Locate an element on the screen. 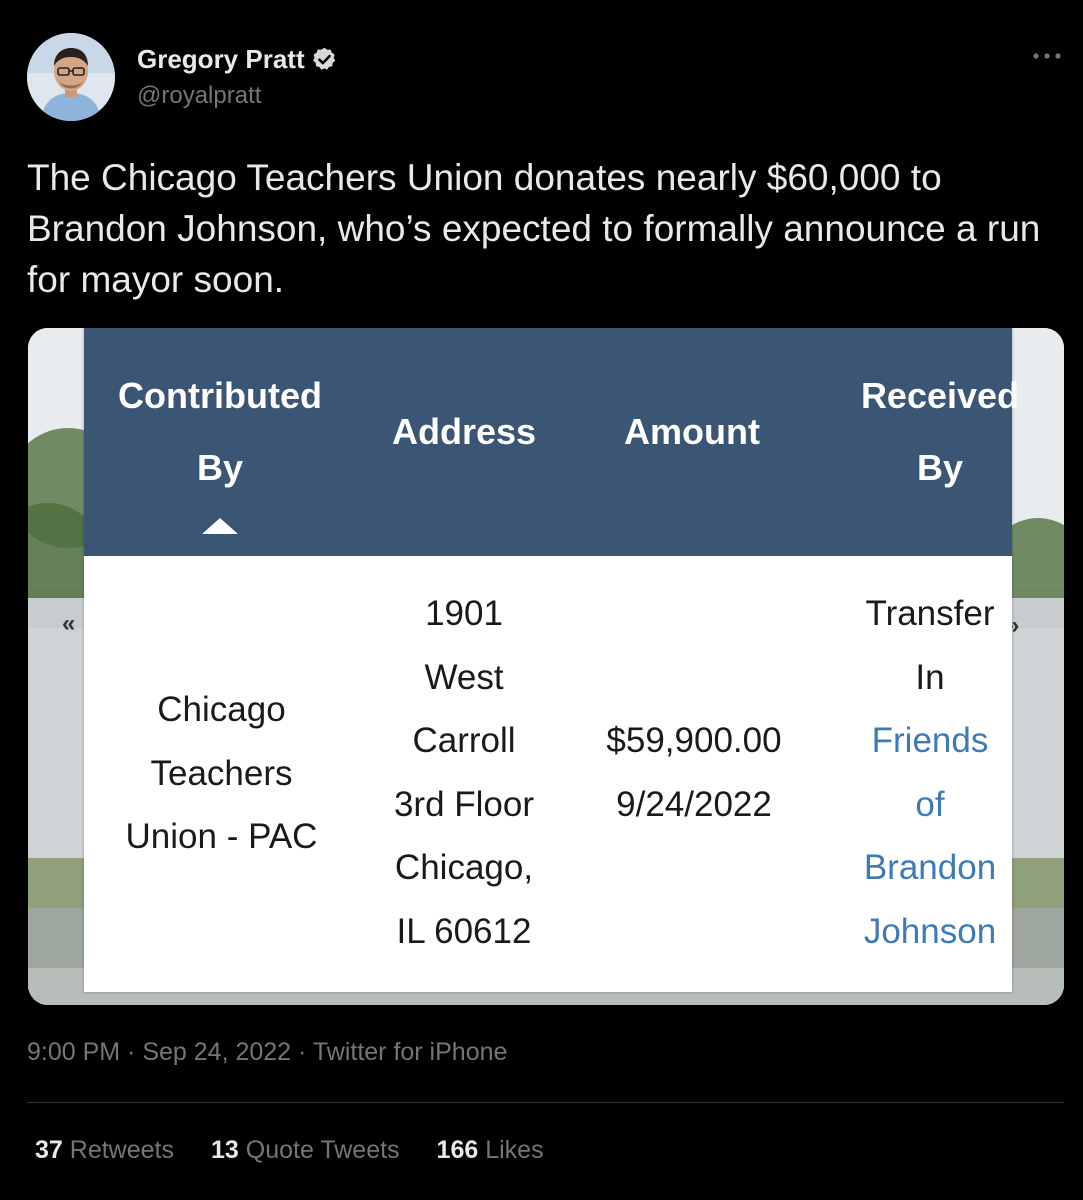 The height and width of the screenshot is (1200, 1083). author-handle: @royalpratt is located at coordinates (199, 96).